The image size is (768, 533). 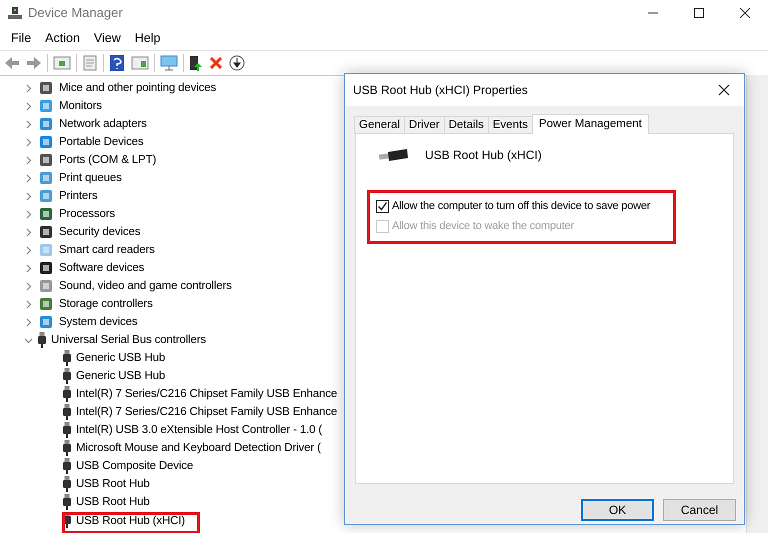 I want to click on app-icon, so click(x=15, y=13).